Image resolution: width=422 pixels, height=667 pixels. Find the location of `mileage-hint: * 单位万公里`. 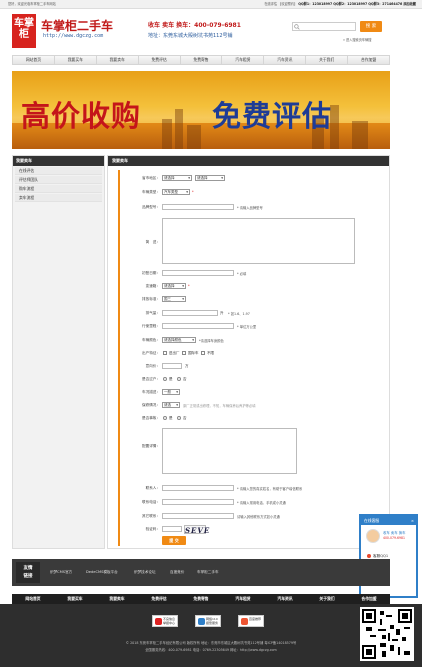

mileage-hint: * 单位万公里 is located at coordinates (247, 327).